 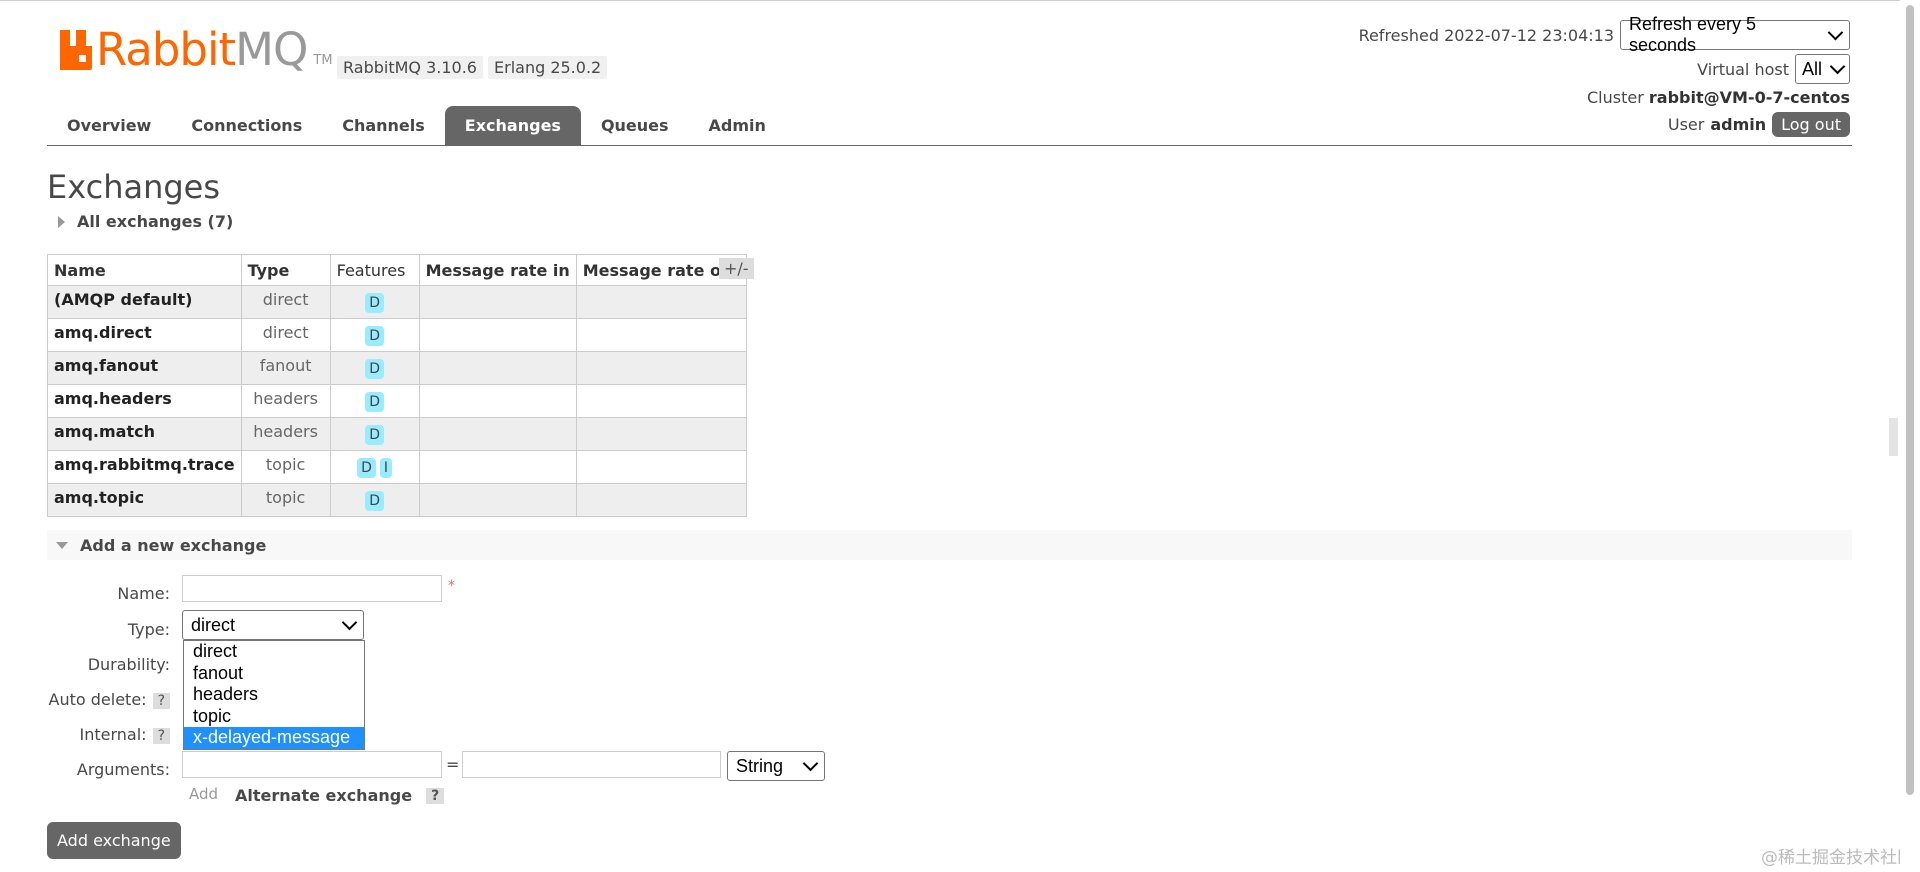 I want to click on tab-channels: Channels, so click(x=383, y=125).